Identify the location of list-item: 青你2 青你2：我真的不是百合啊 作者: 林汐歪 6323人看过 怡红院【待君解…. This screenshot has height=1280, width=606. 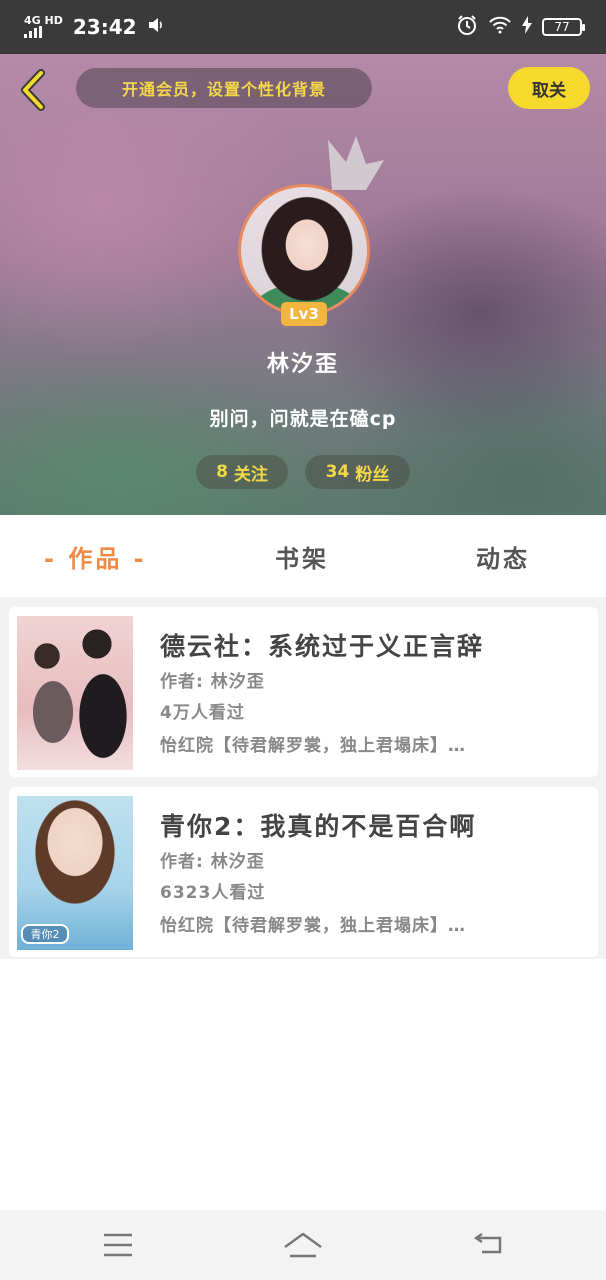
(303, 872).